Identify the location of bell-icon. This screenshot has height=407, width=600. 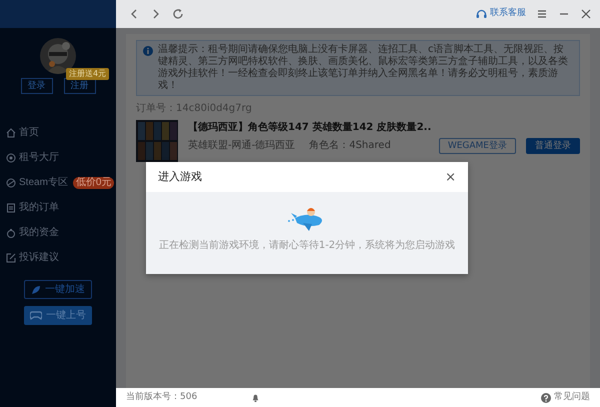
(255, 397).